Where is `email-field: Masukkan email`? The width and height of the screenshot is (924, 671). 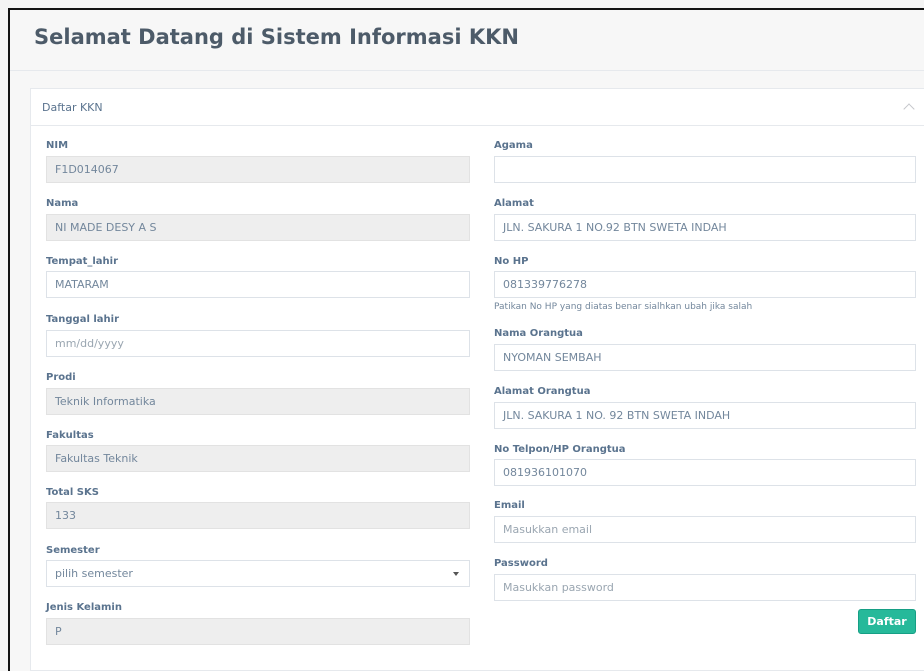 email-field: Masukkan email is located at coordinates (705, 529).